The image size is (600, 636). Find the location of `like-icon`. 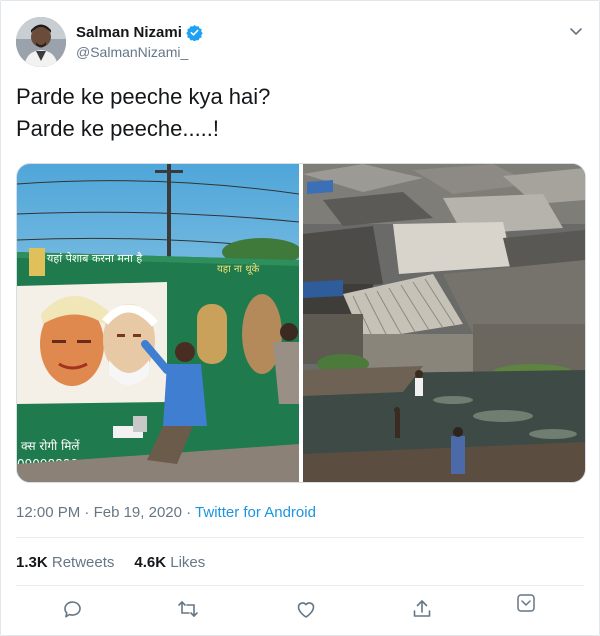

like-icon is located at coordinates (307, 610).